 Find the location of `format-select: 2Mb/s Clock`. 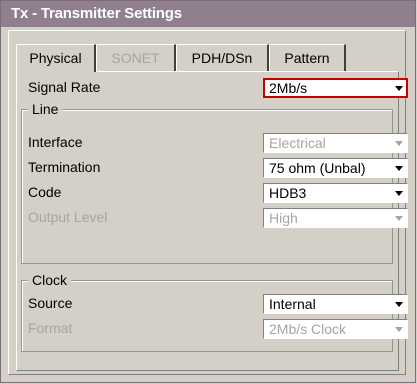

format-select: 2Mb/s Clock is located at coordinates (335, 329).